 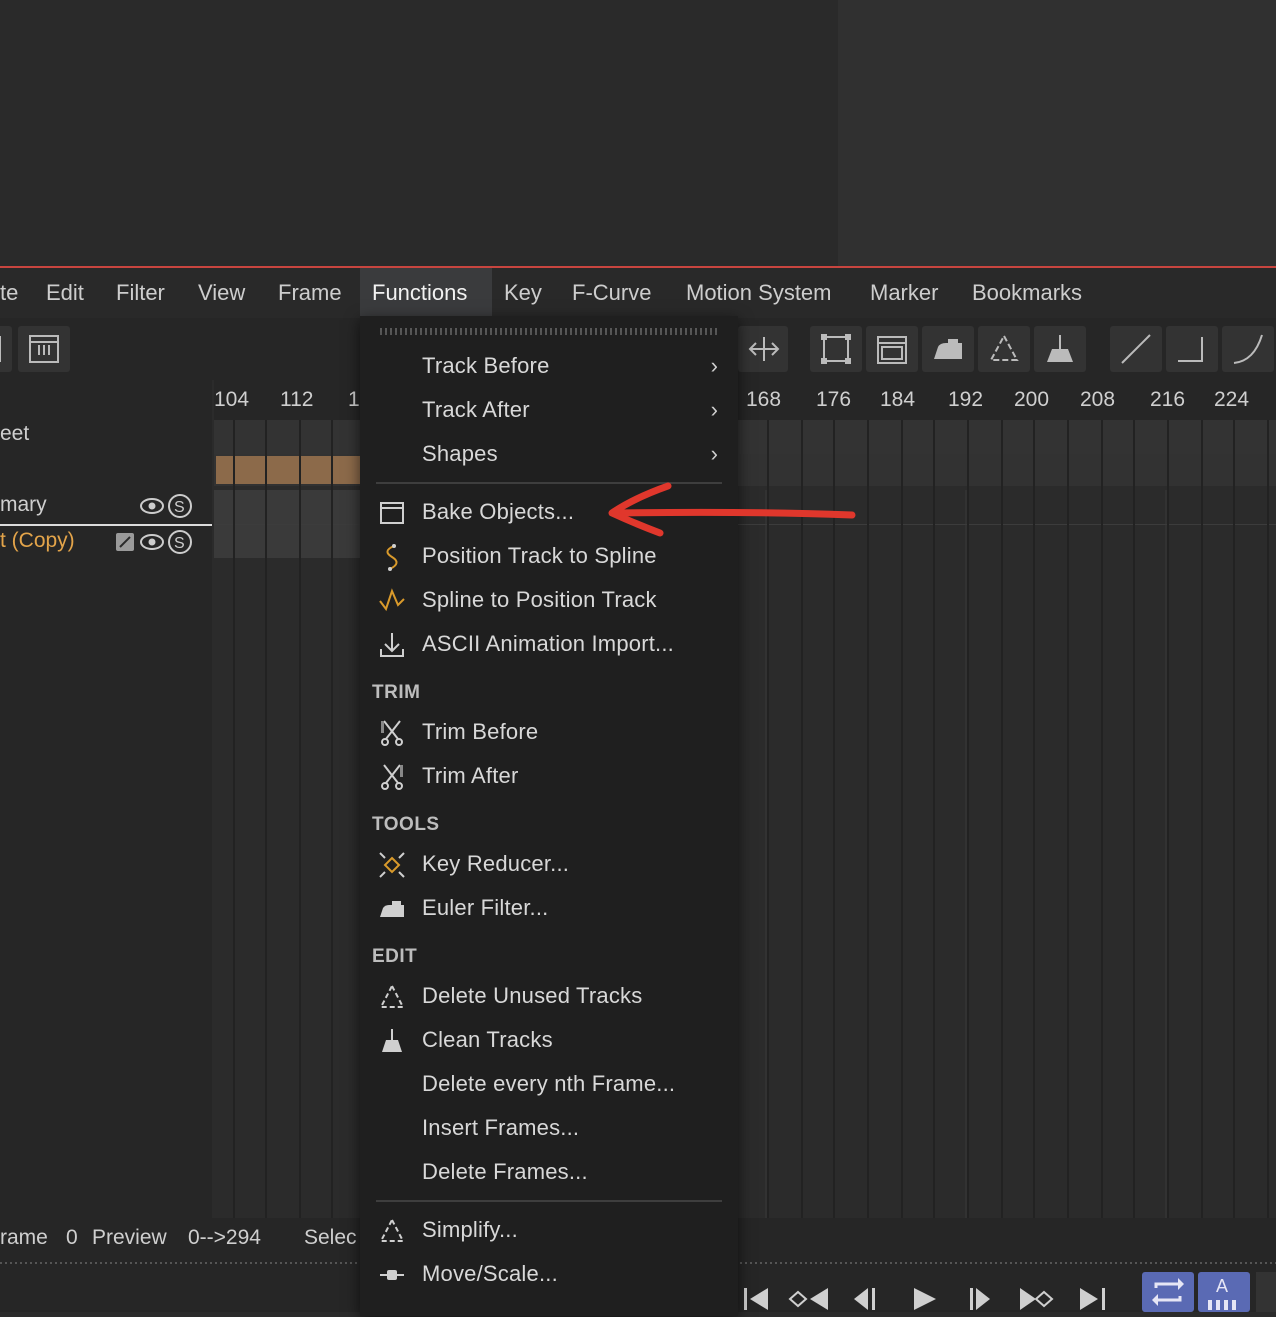 What do you see at coordinates (834, 399) in the screenshot?
I see `ruler-label: 176` at bounding box center [834, 399].